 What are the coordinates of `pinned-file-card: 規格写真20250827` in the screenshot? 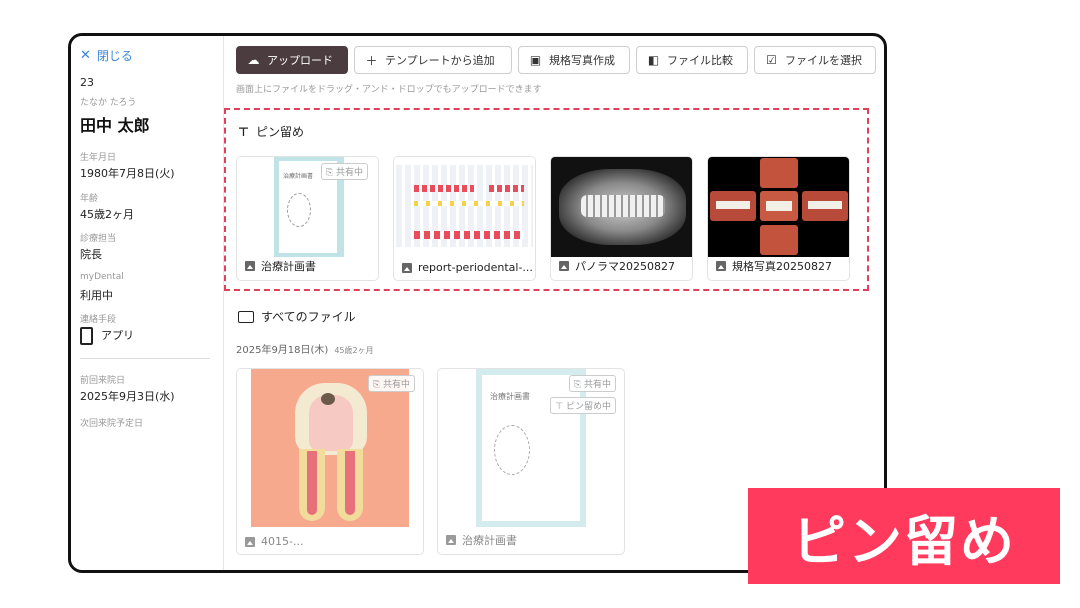 It's located at (778, 218).